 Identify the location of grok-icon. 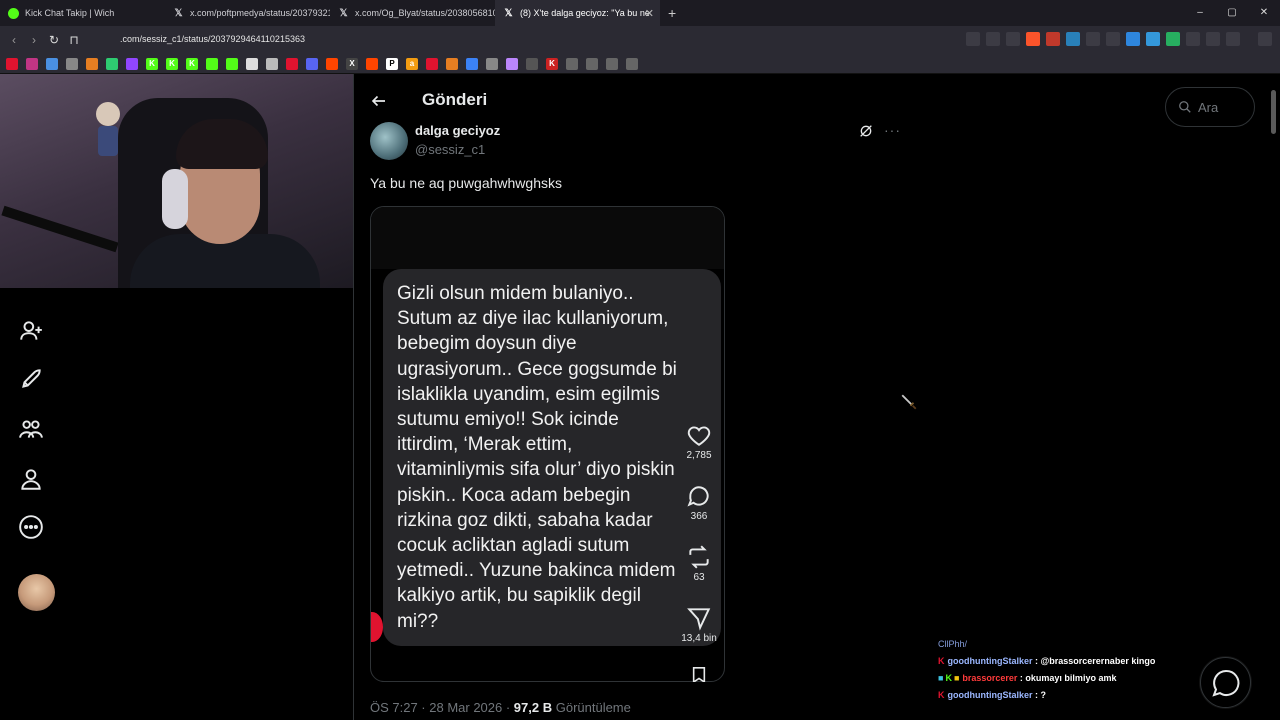
(866, 131).